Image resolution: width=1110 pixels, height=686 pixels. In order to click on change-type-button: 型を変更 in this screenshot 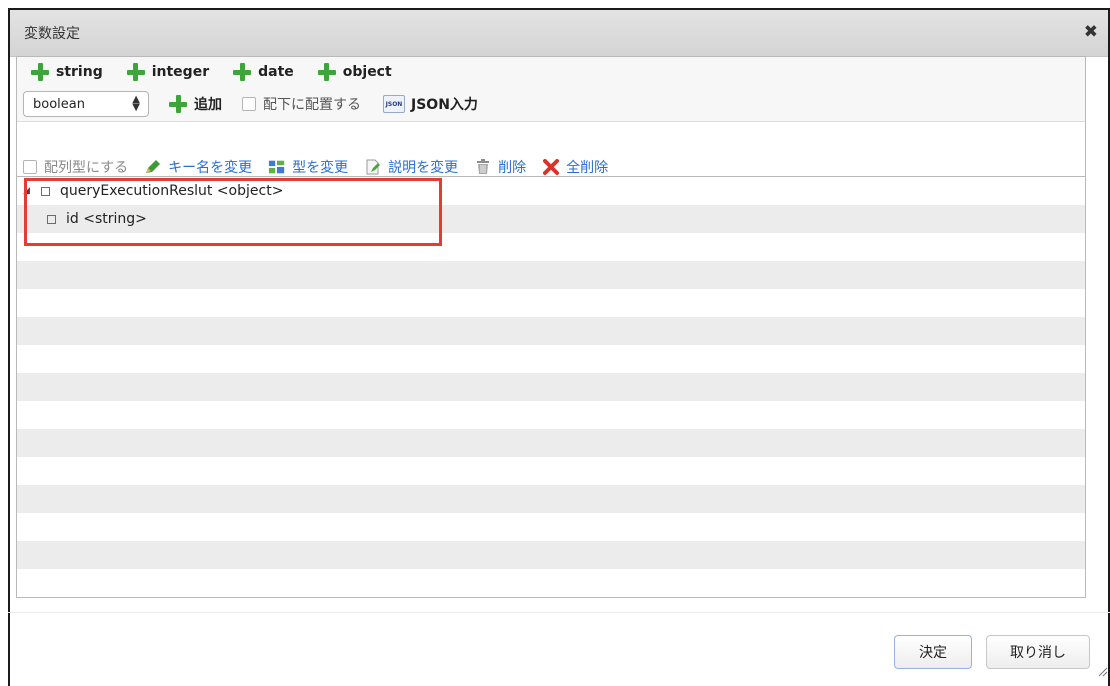, I will do `click(308, 167)`.